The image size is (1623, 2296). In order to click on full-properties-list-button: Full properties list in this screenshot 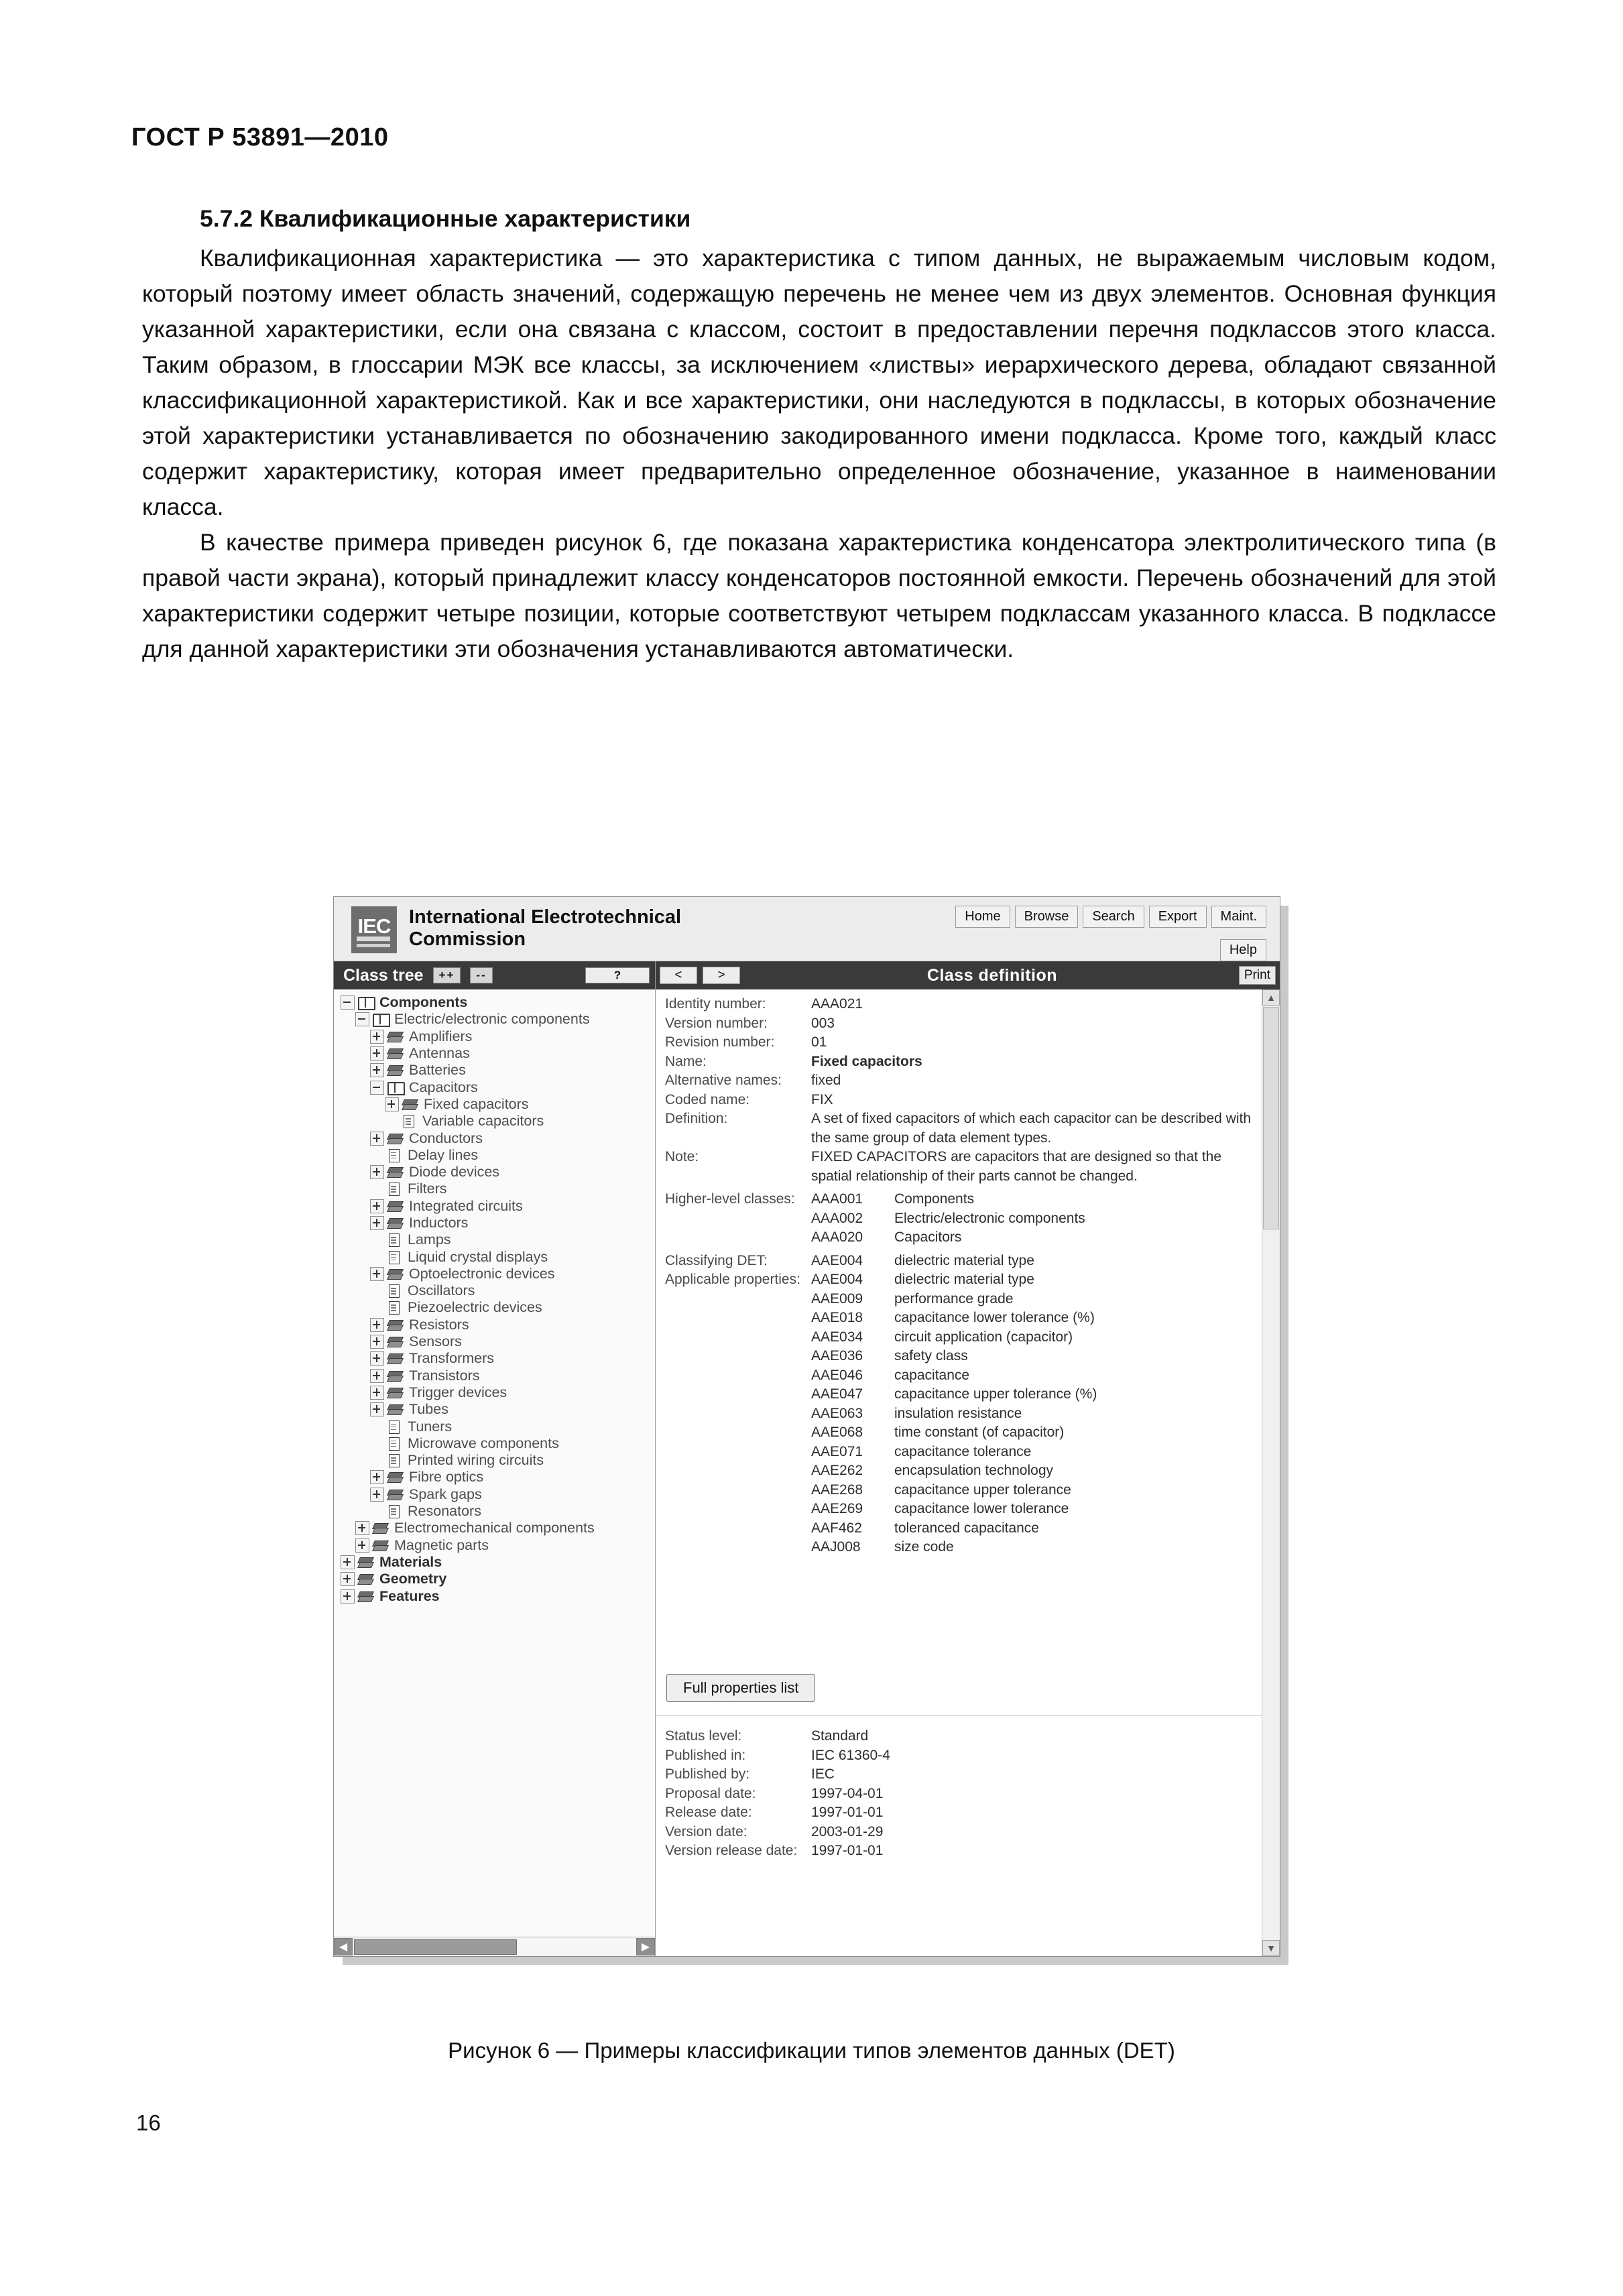, I will do `click(741, 1688)`.